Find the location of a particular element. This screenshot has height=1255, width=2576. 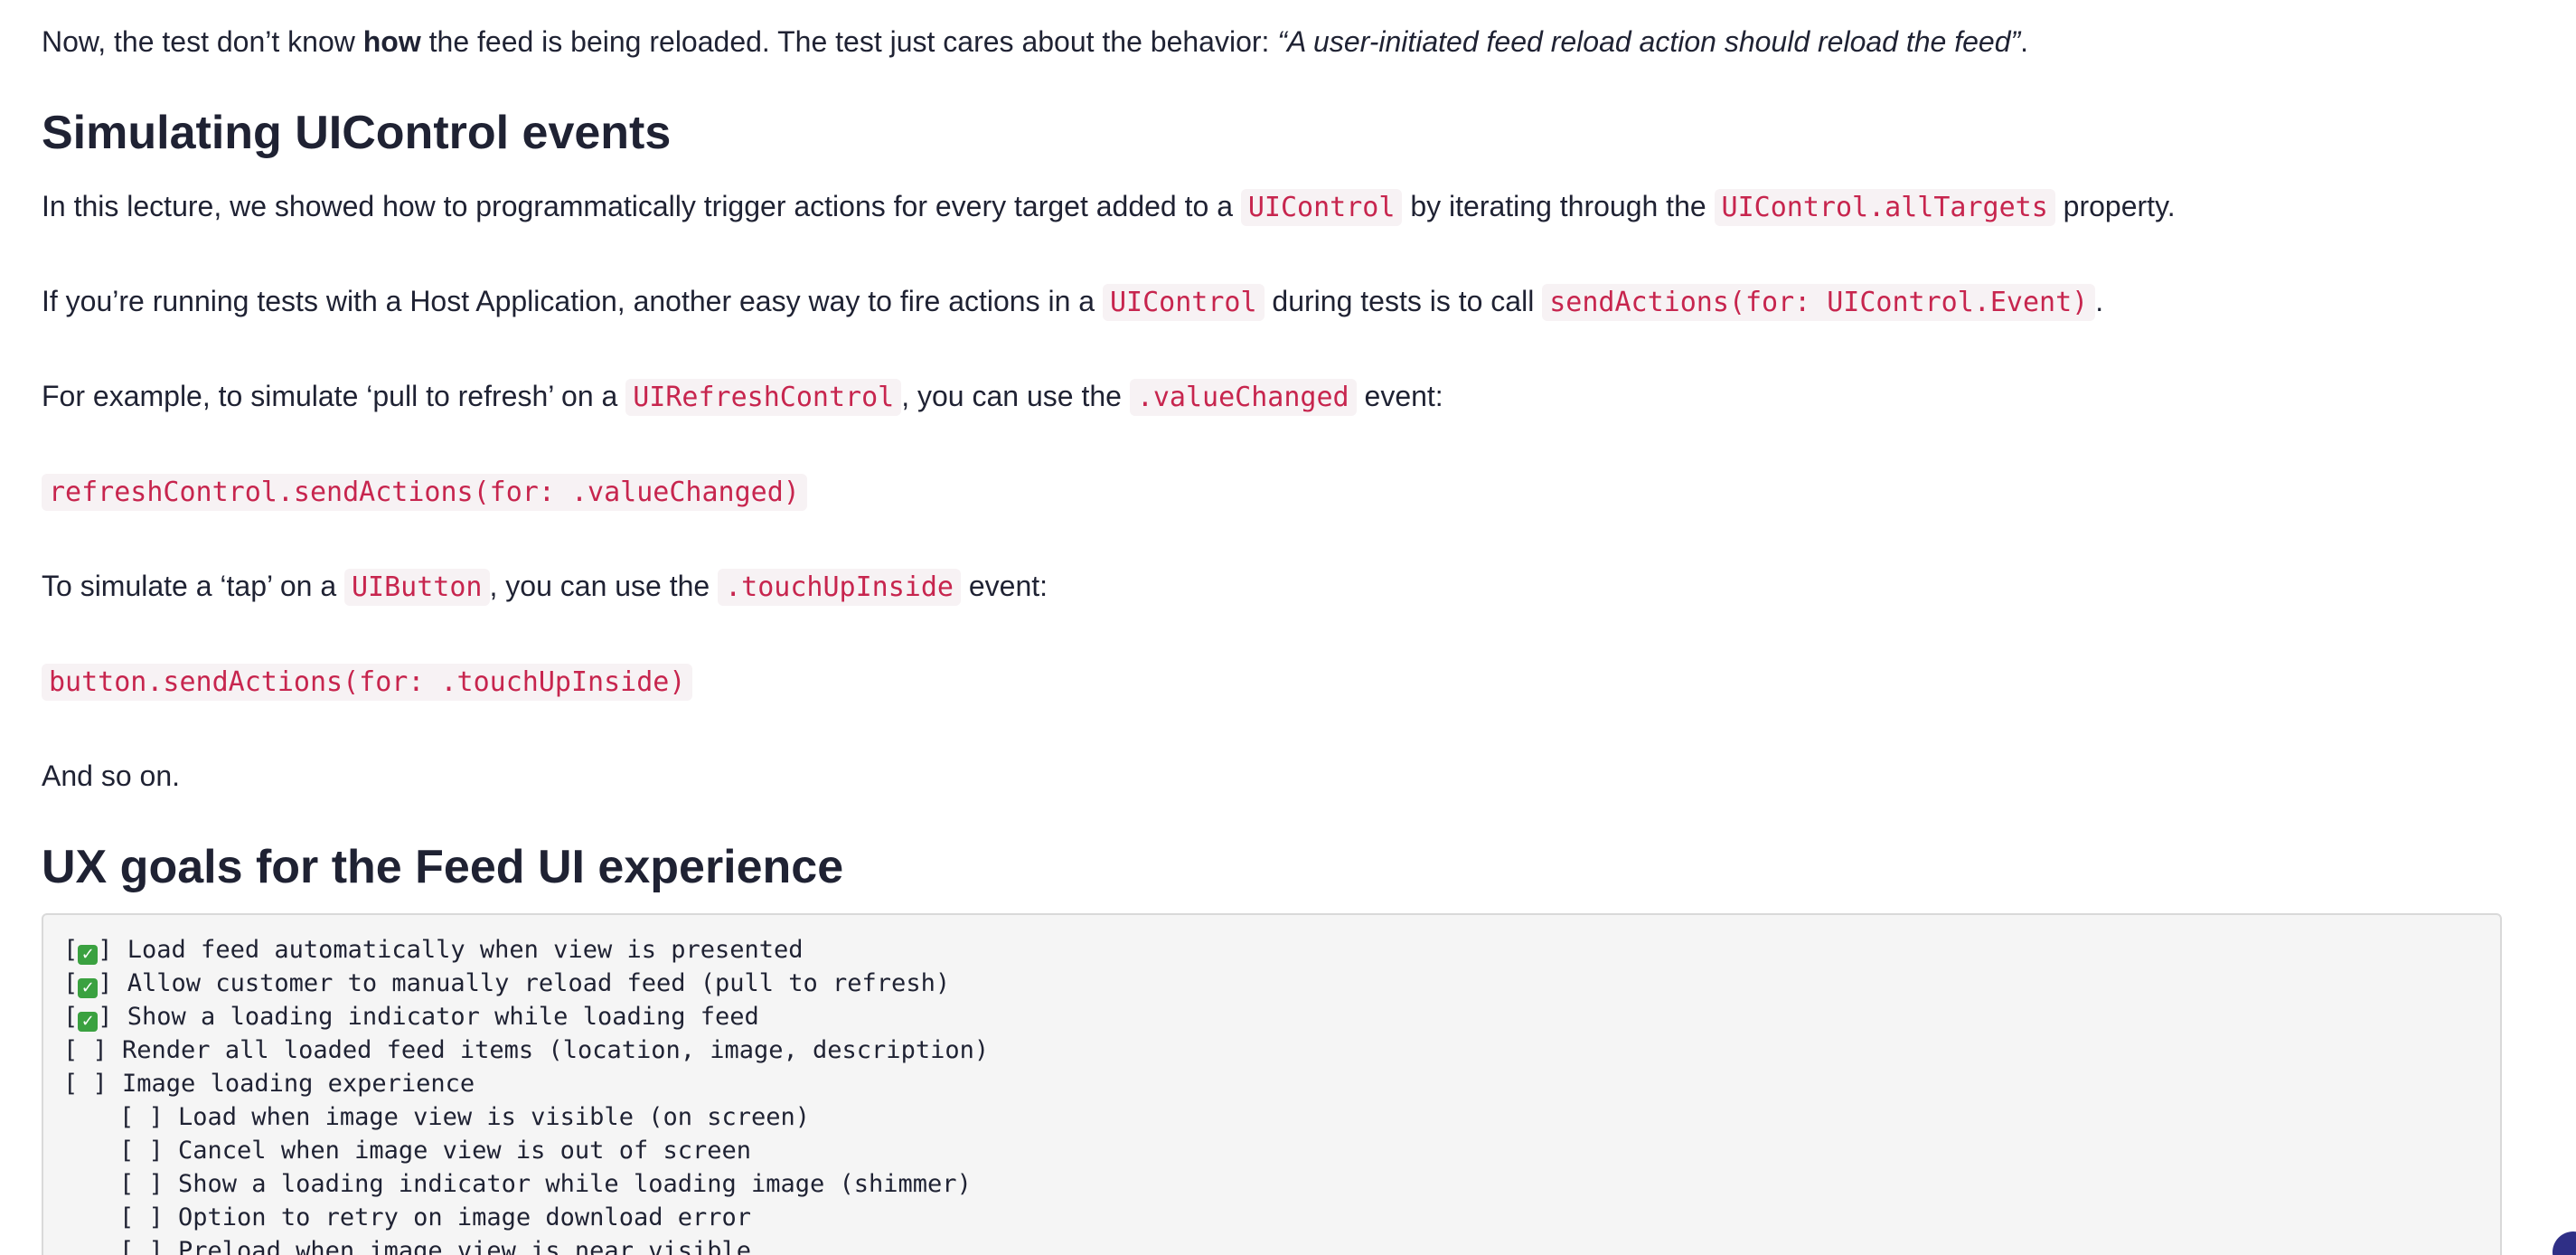

inline-code: UIButton is located at coordinates (417, 587).